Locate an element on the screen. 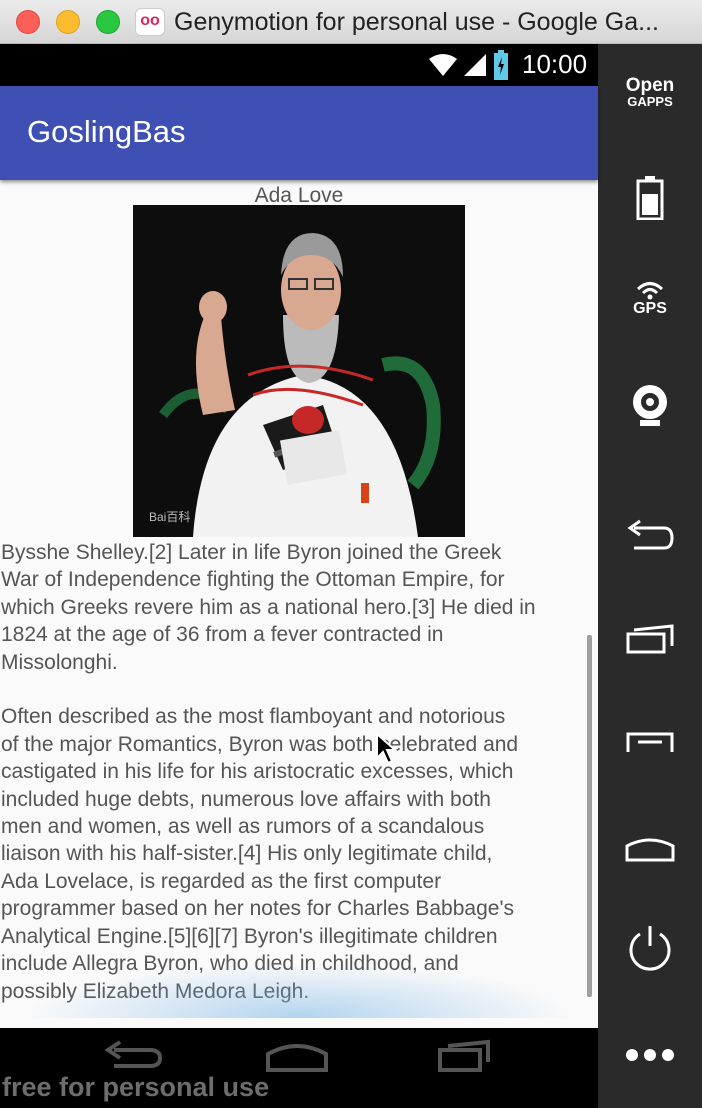 This screenshot has width=702, height=1108. webcam-icon is located at coordinates (650, 405).